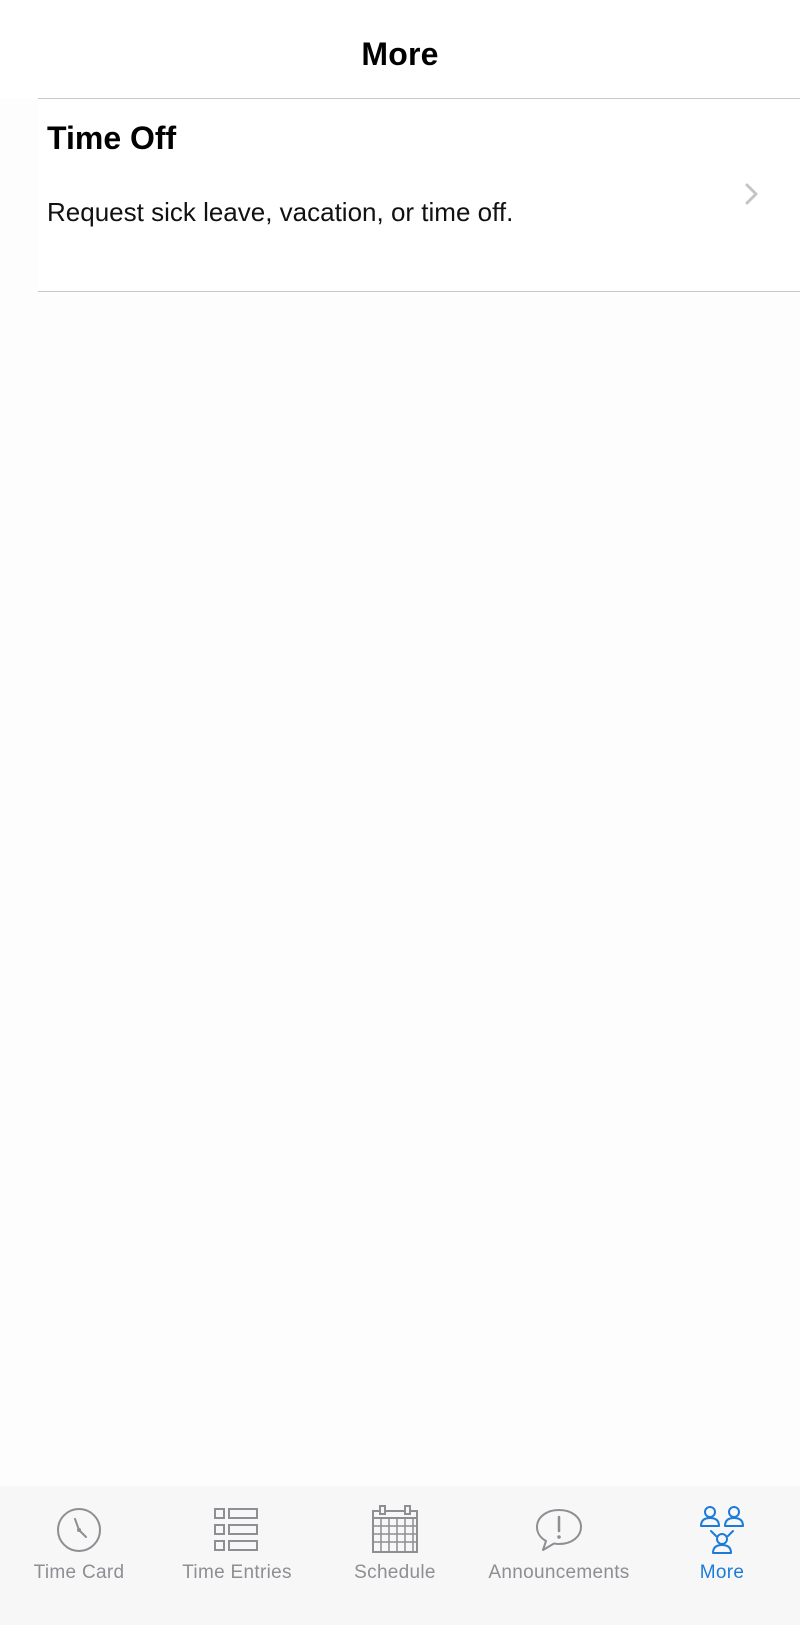 The width and height of the screenshot is (800, 1625). Describe the element at coordinates (722, 1530) in the screenshot. I see `people-icon` at that location.